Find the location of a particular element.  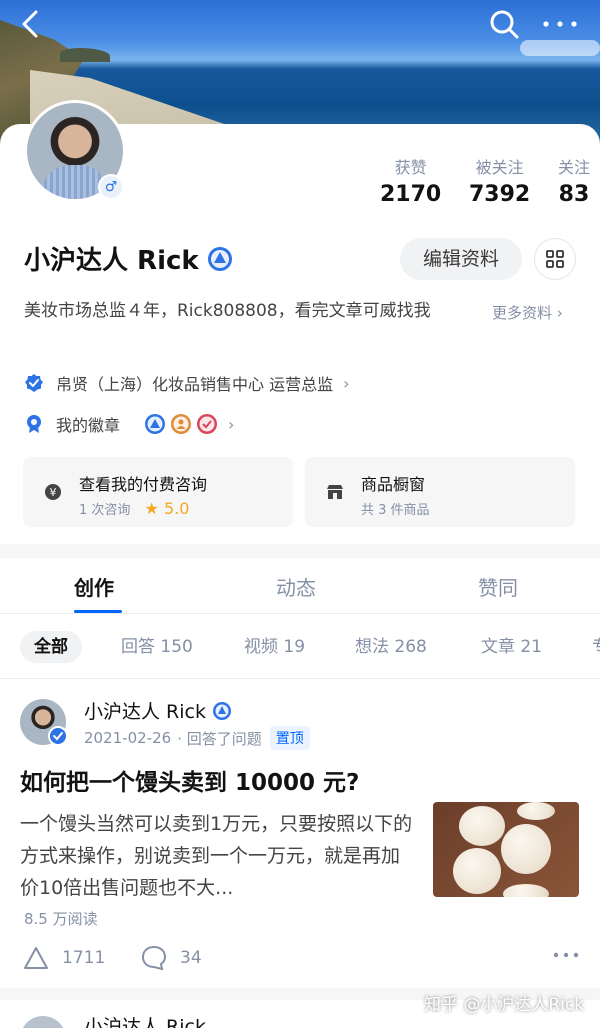

consult-title: 查看我的付费咨询 is located at coordinates (143, 484).